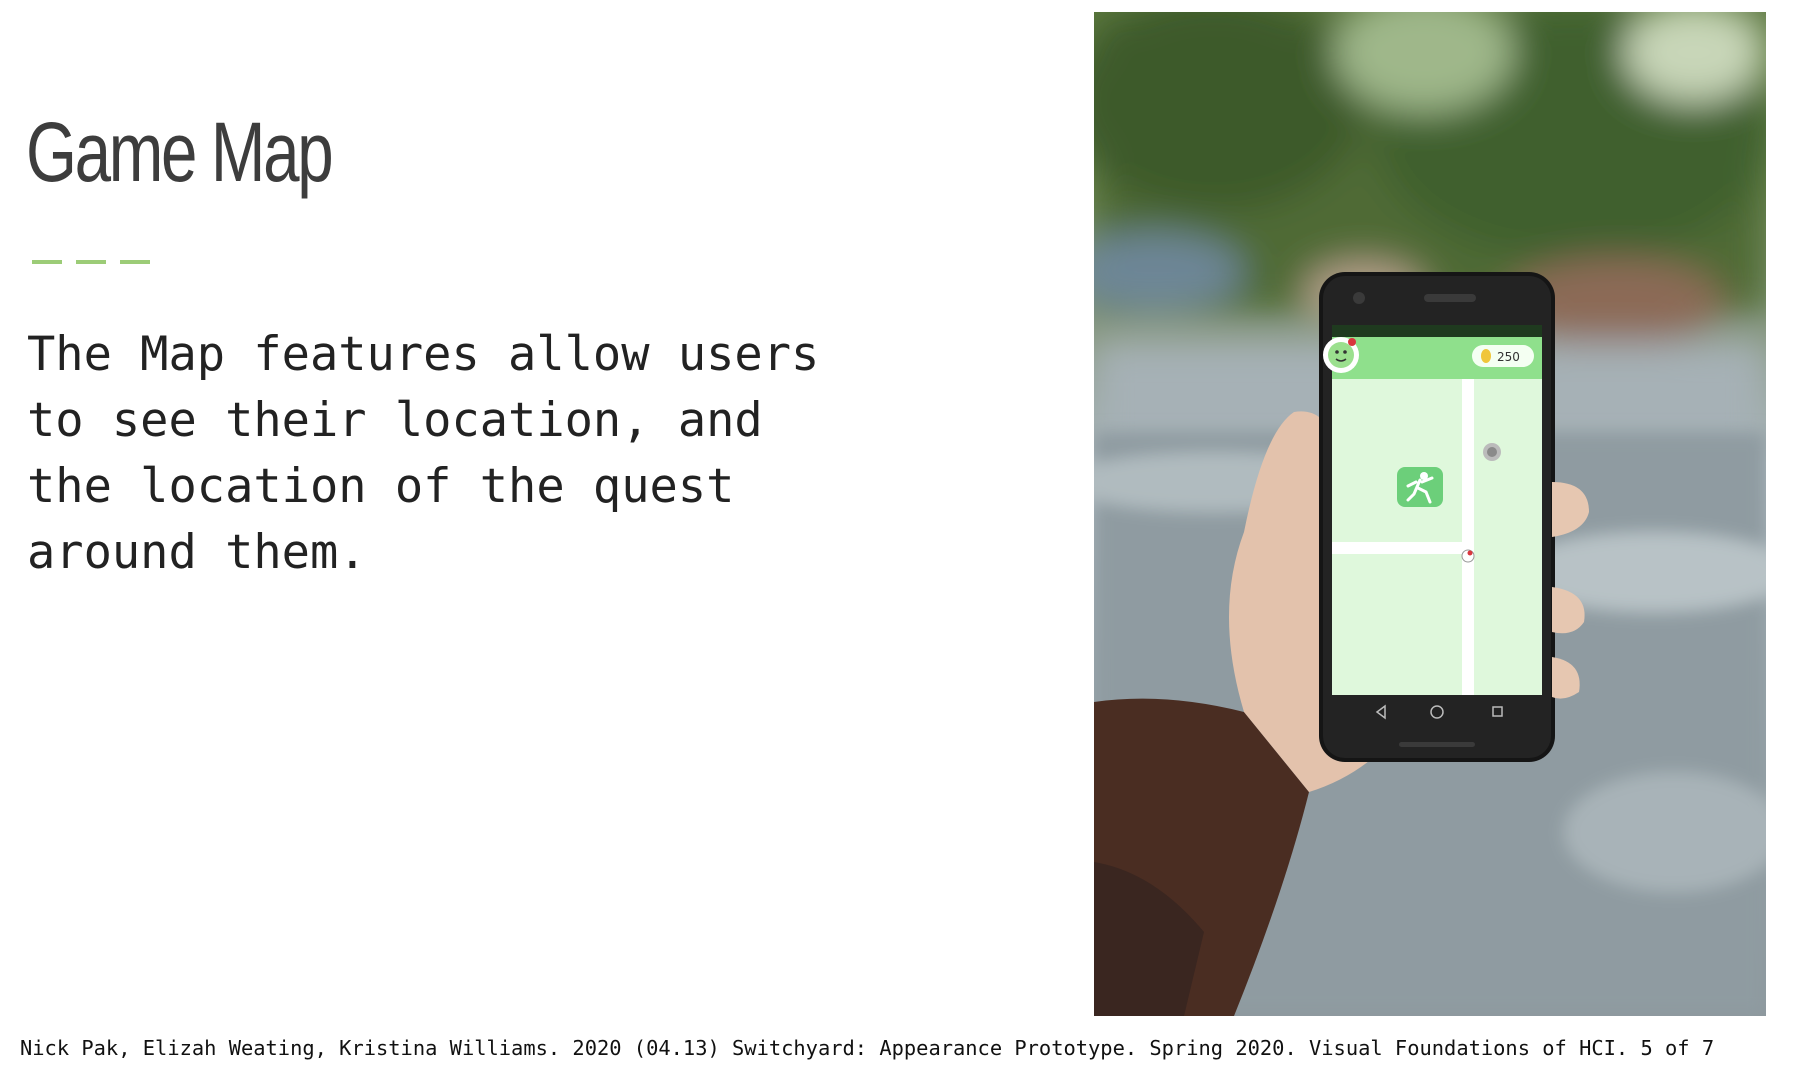 The height and width of the screenshot is (1074, 1808). What do you see at coordinates (1486, 356) in the screenshot?
I see `coin-icon` at bounding box center [1486, 356].